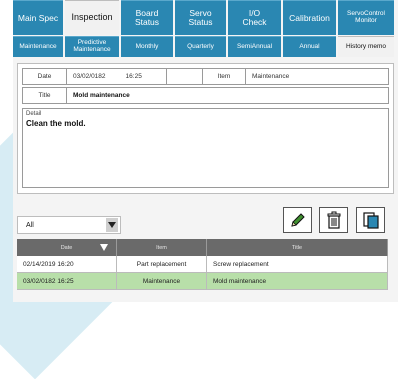 This screenshot has width=398, height=379. I want to click on copy-button, so click(370, 220).